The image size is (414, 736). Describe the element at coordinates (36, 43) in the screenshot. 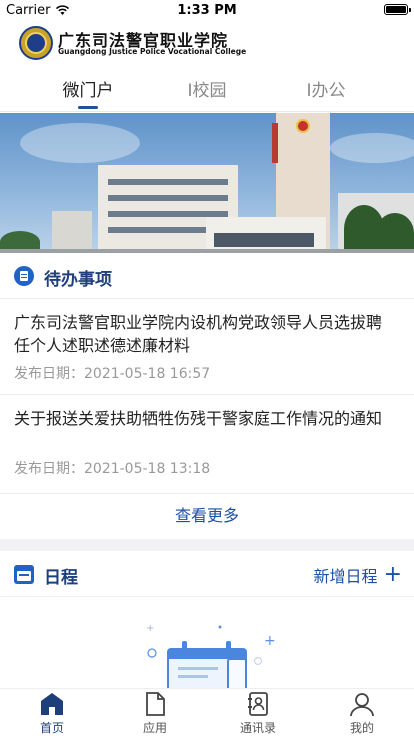

I see `college-logo` at that location.